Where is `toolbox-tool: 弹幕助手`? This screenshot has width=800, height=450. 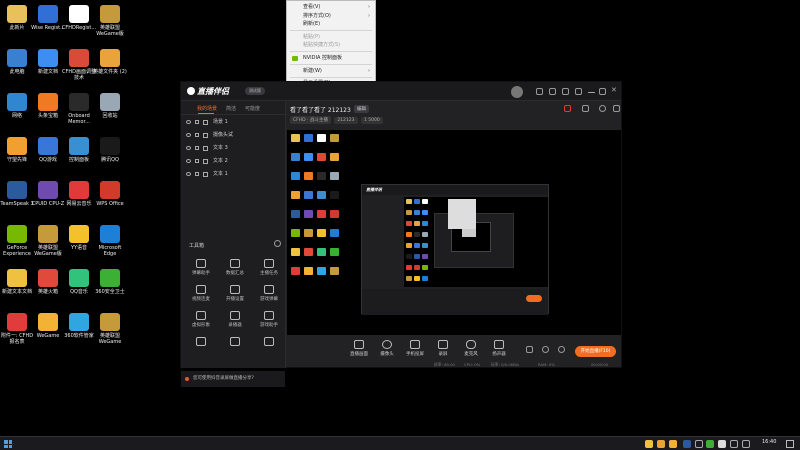
toolbox-tool: 弹幕助手 is located at coordinates (201, 267).